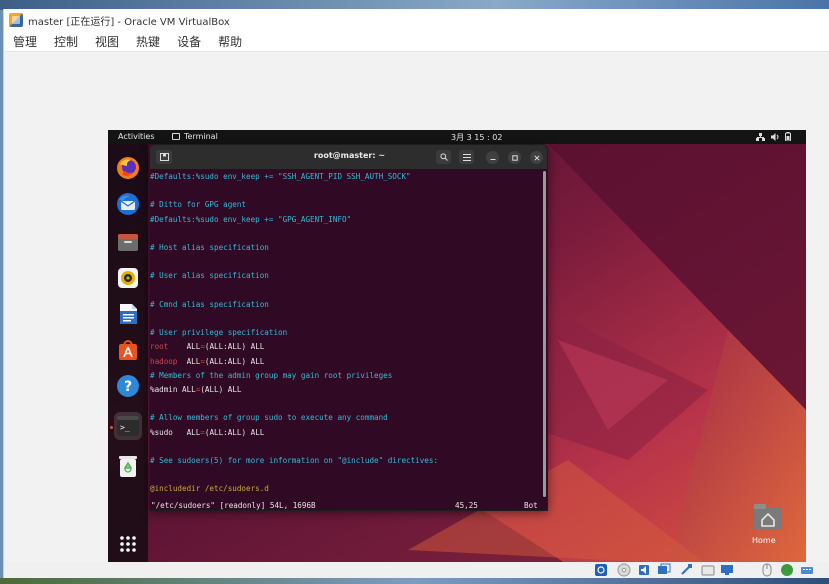  I want to click on menu-manage: 管理, so click(25, 41).